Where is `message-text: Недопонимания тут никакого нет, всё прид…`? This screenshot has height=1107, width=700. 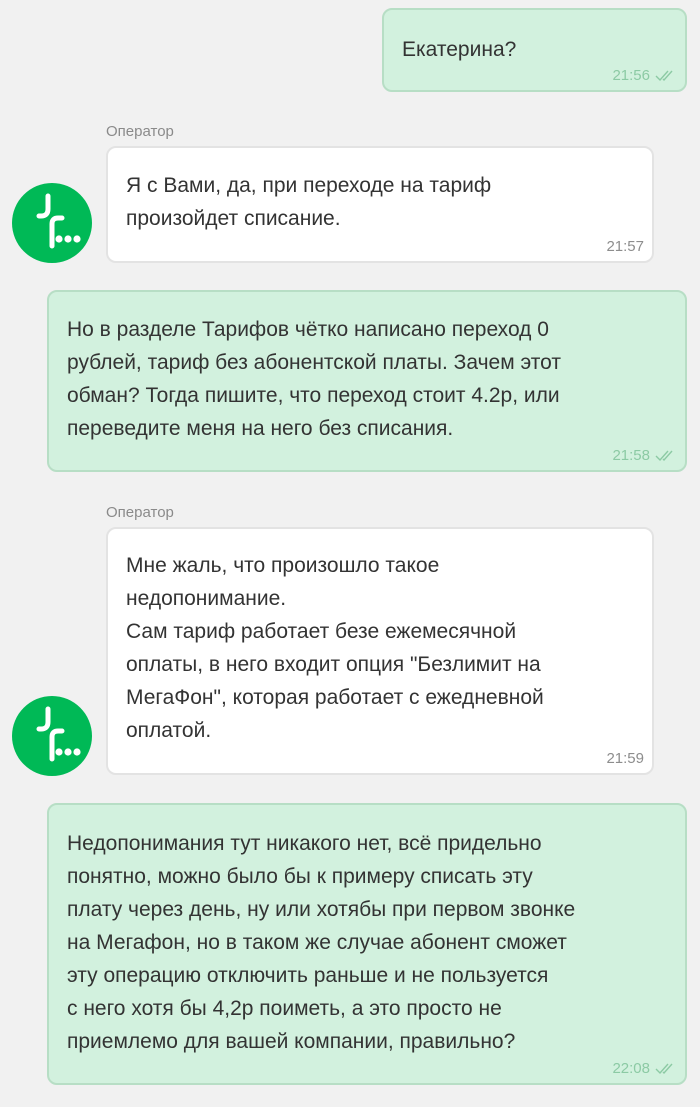 message-text: Недопонимания тут никакого нет, всё прид… is located at coordinates (321, 942).